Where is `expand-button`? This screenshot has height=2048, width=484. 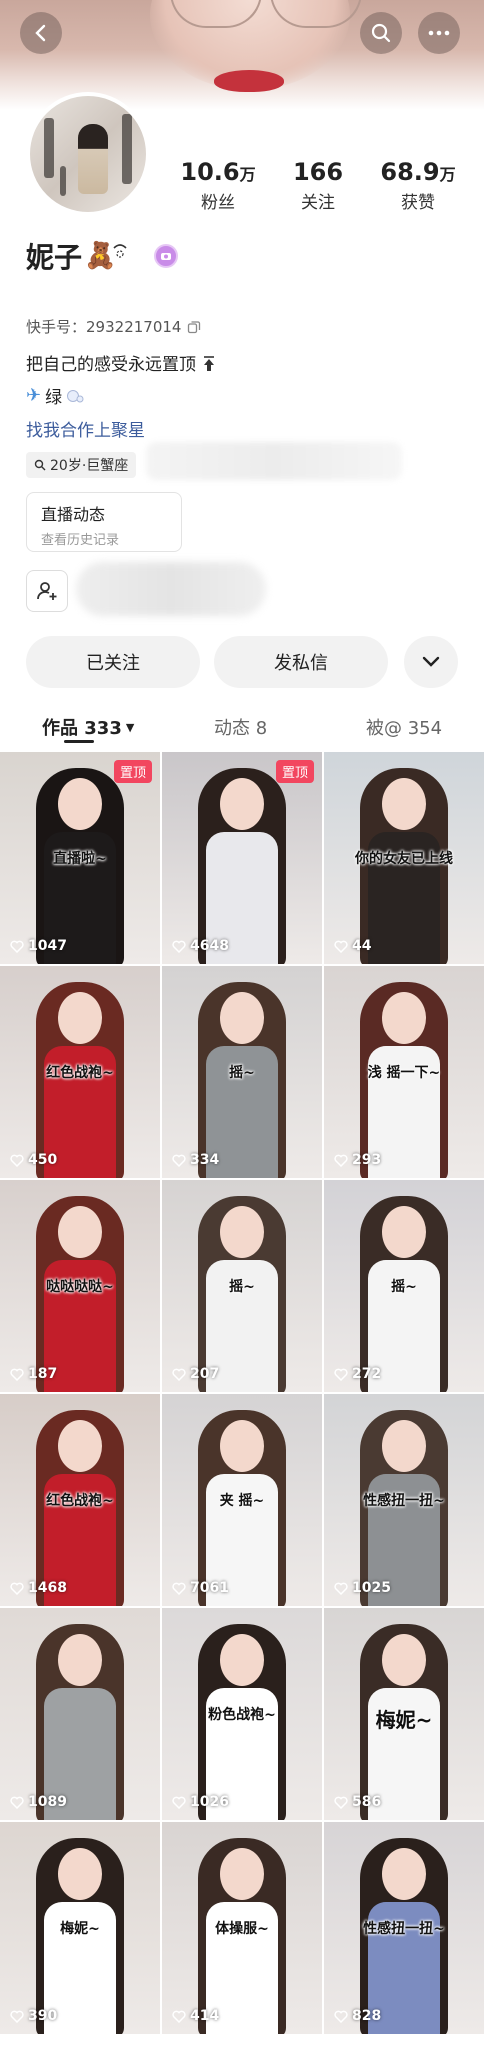
expand-button is located at coordinates (431, 662).